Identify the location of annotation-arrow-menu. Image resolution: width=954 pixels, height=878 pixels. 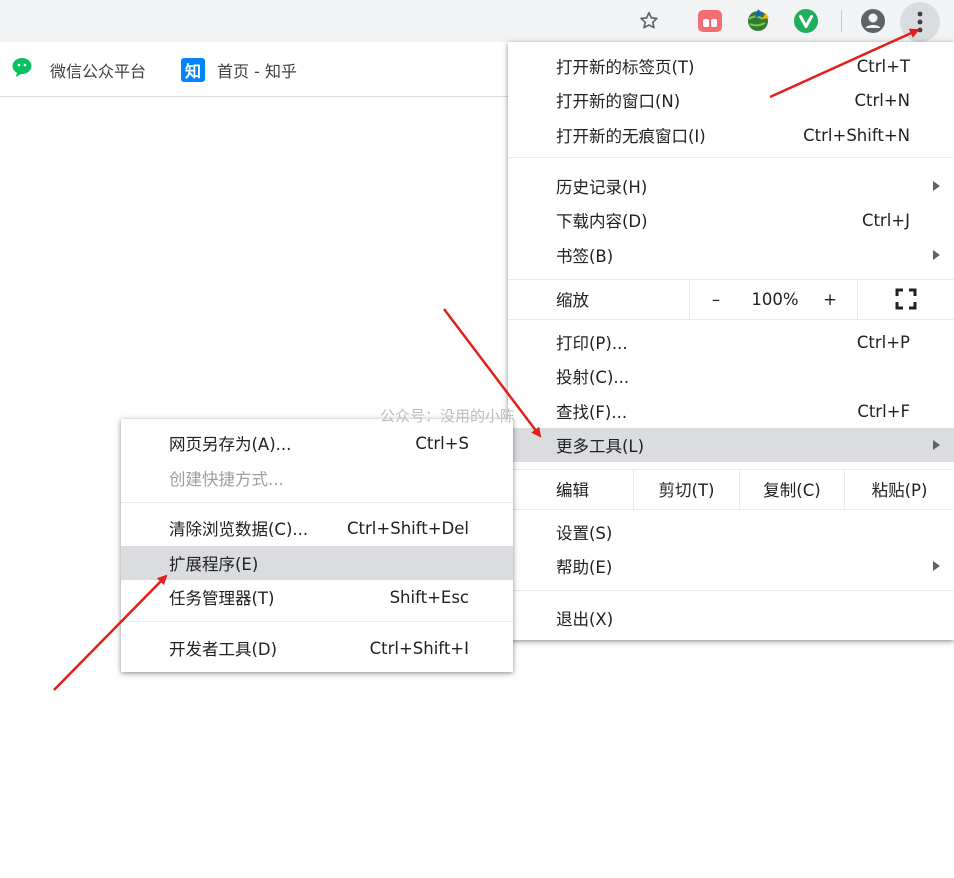
(844, 63).